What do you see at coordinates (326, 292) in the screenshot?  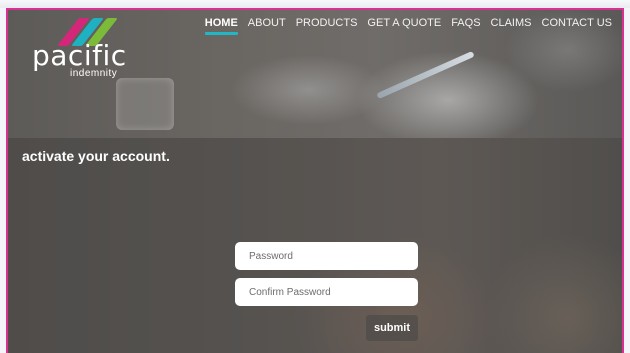 I see `confirm-password-input` at bounding box center [326, 292].